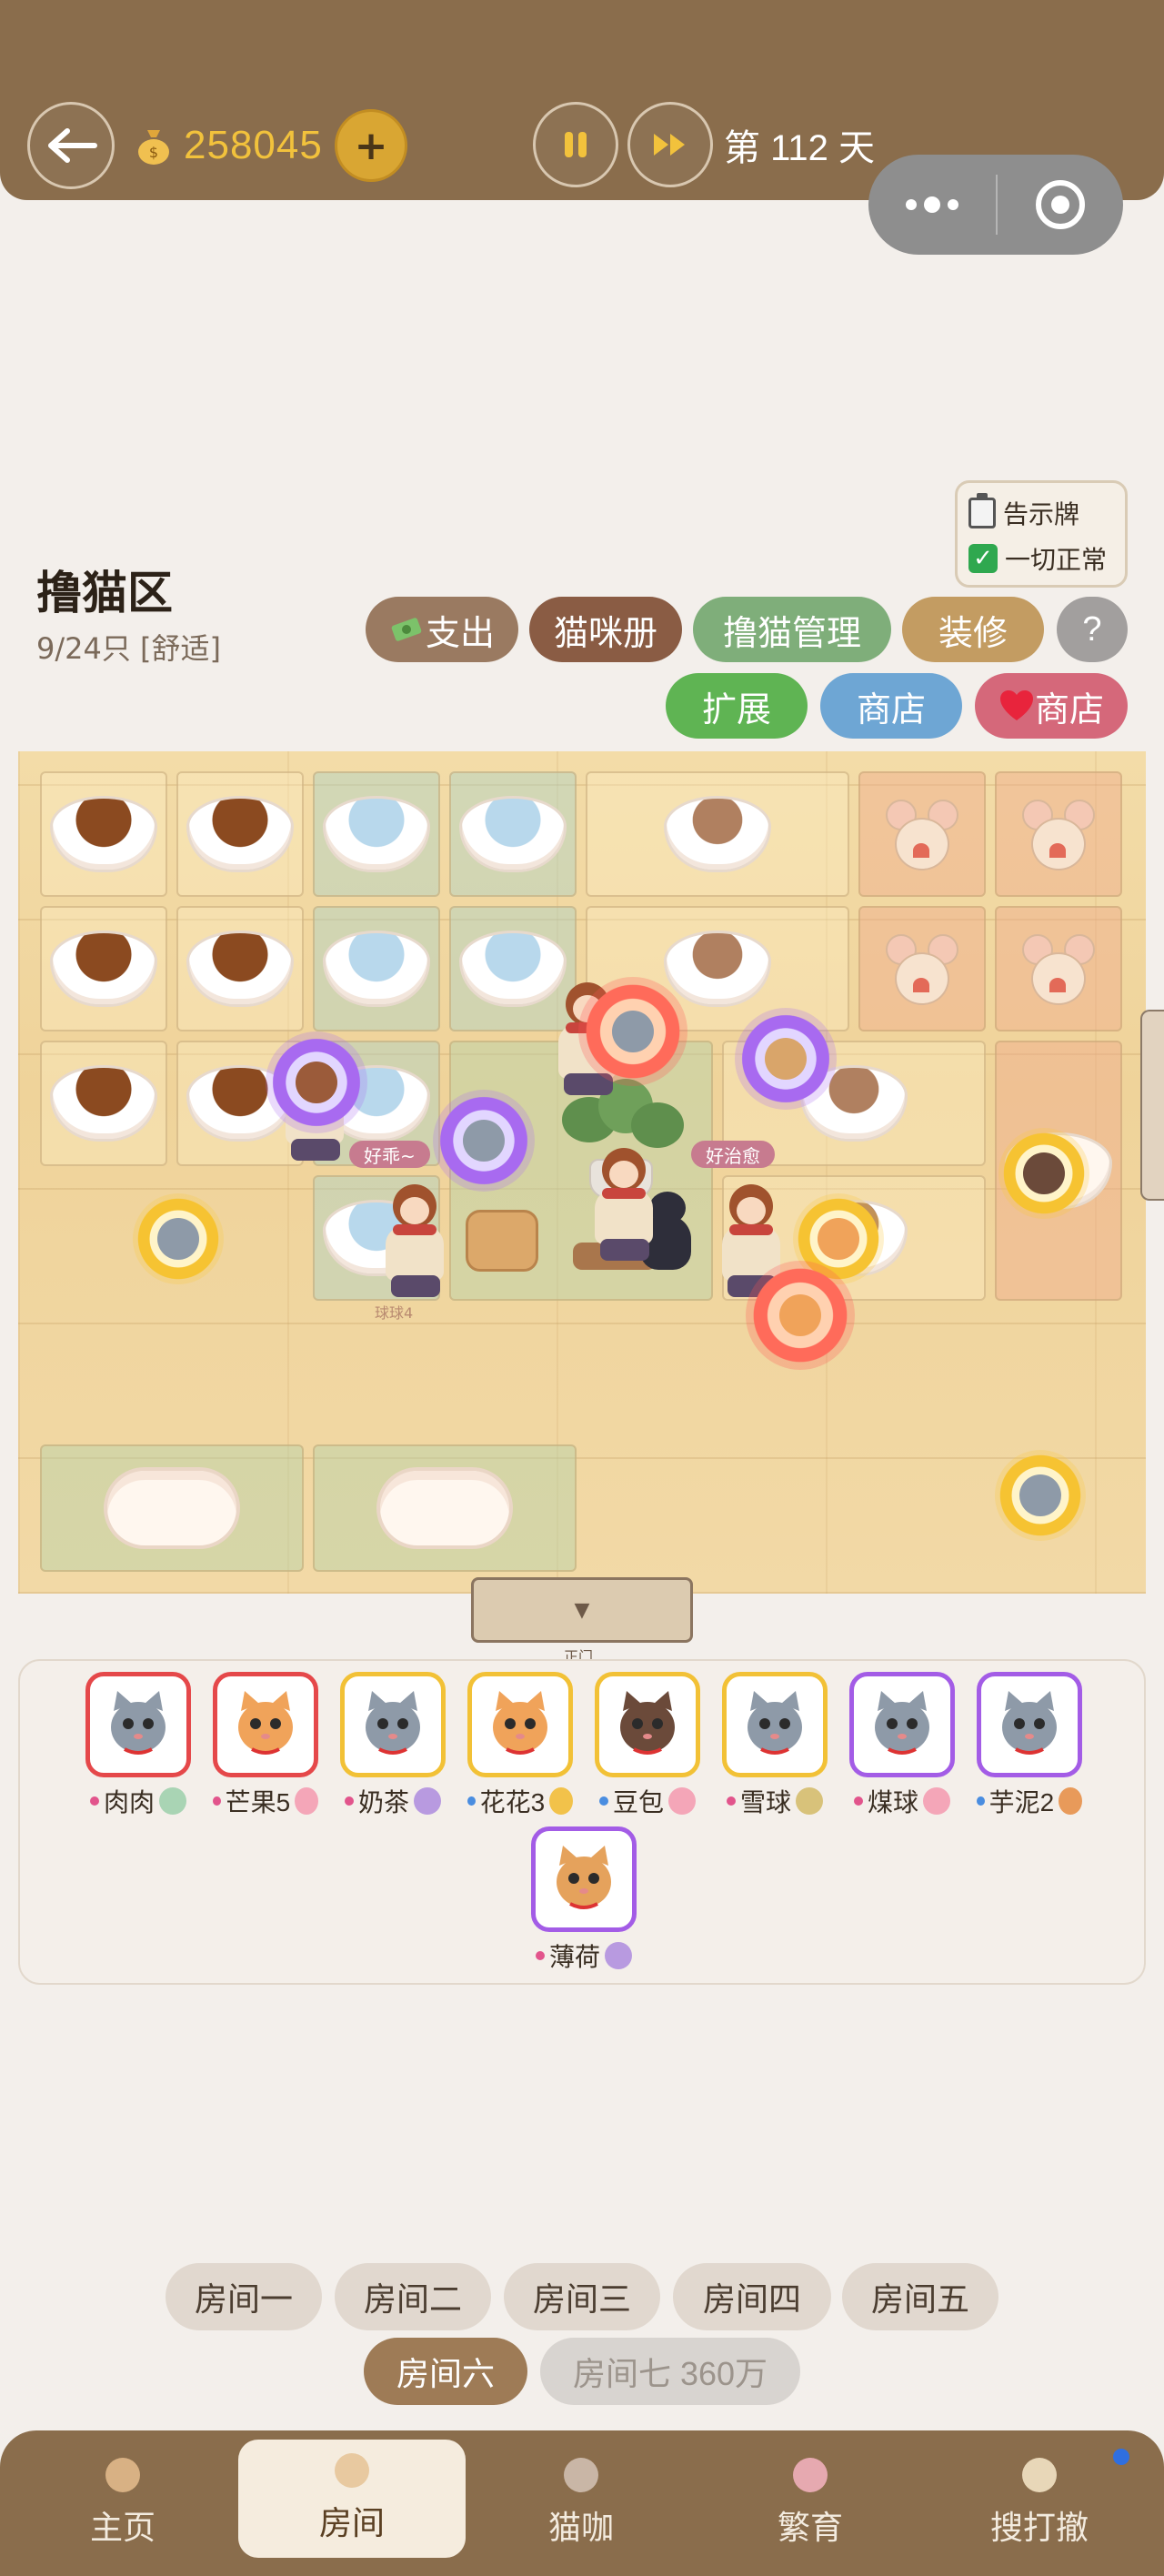  I want to click on cat-food-bowl, so click(240, 834).